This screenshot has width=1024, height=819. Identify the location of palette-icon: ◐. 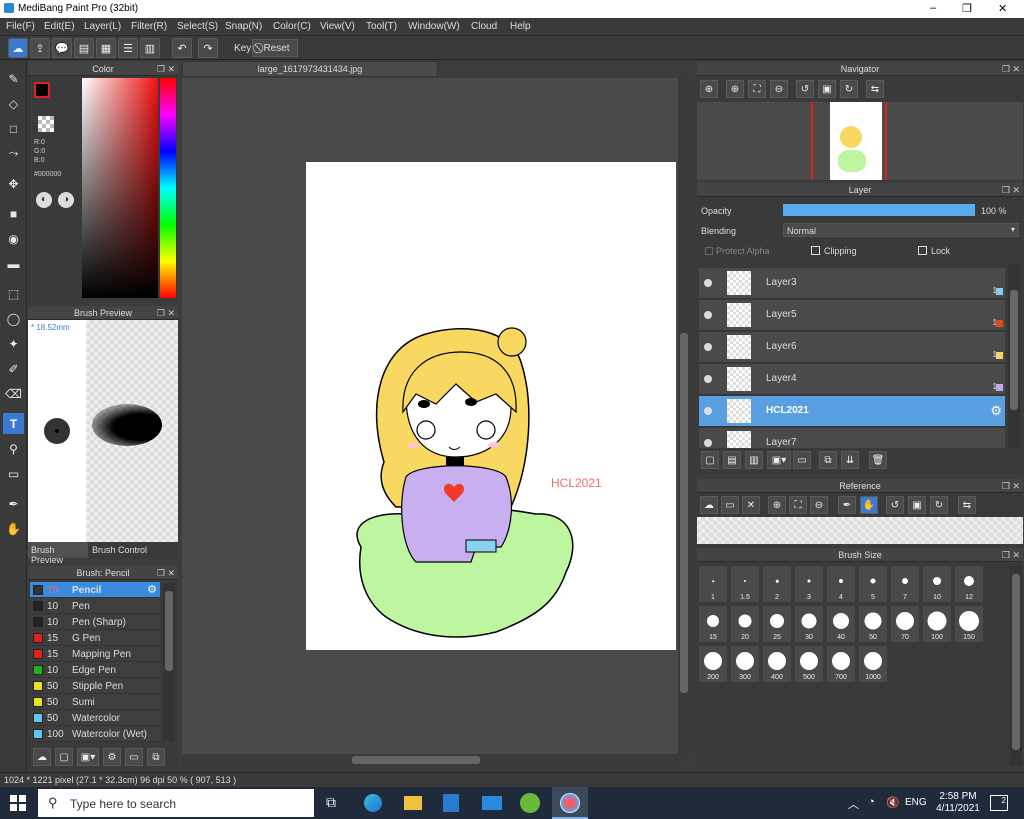
(44, 200).